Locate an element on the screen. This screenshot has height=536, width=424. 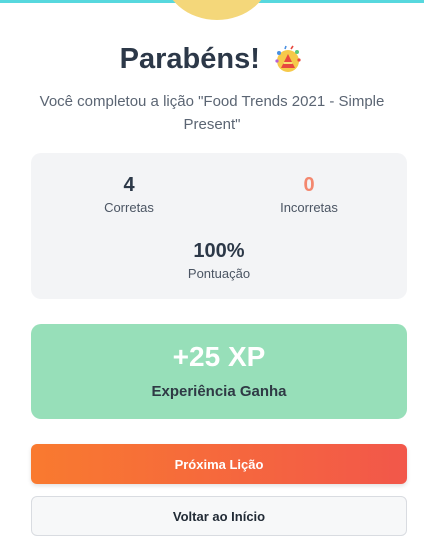
stat-incorrect: 0 Incorretas is located at coordinates (309, 195).